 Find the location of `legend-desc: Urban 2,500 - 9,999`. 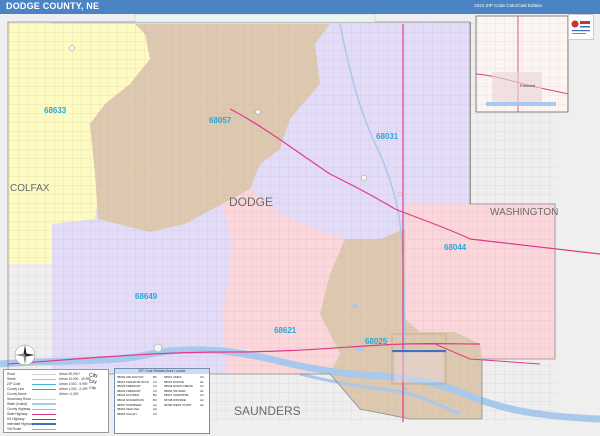

legend-desc: Urban 2,500 - 9,999 is located at coordinates (73, 384).